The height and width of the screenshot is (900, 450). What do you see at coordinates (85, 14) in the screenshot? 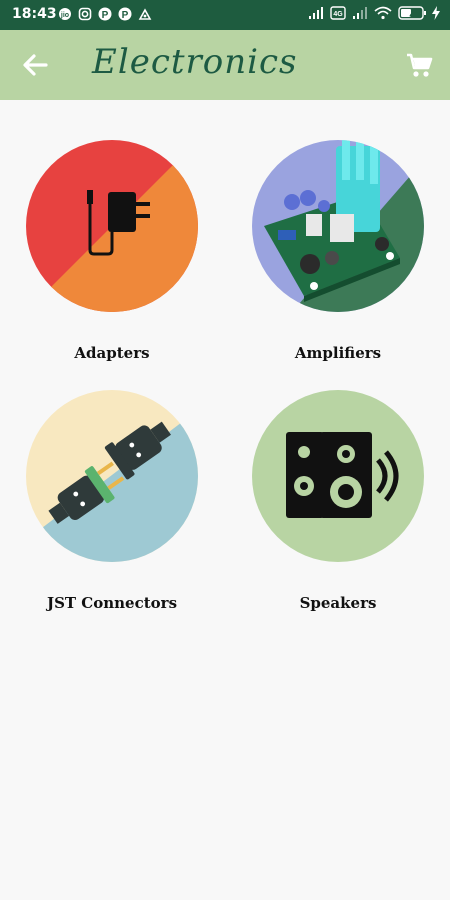
I see `instagram-icon` at bounding box center [85, 14].